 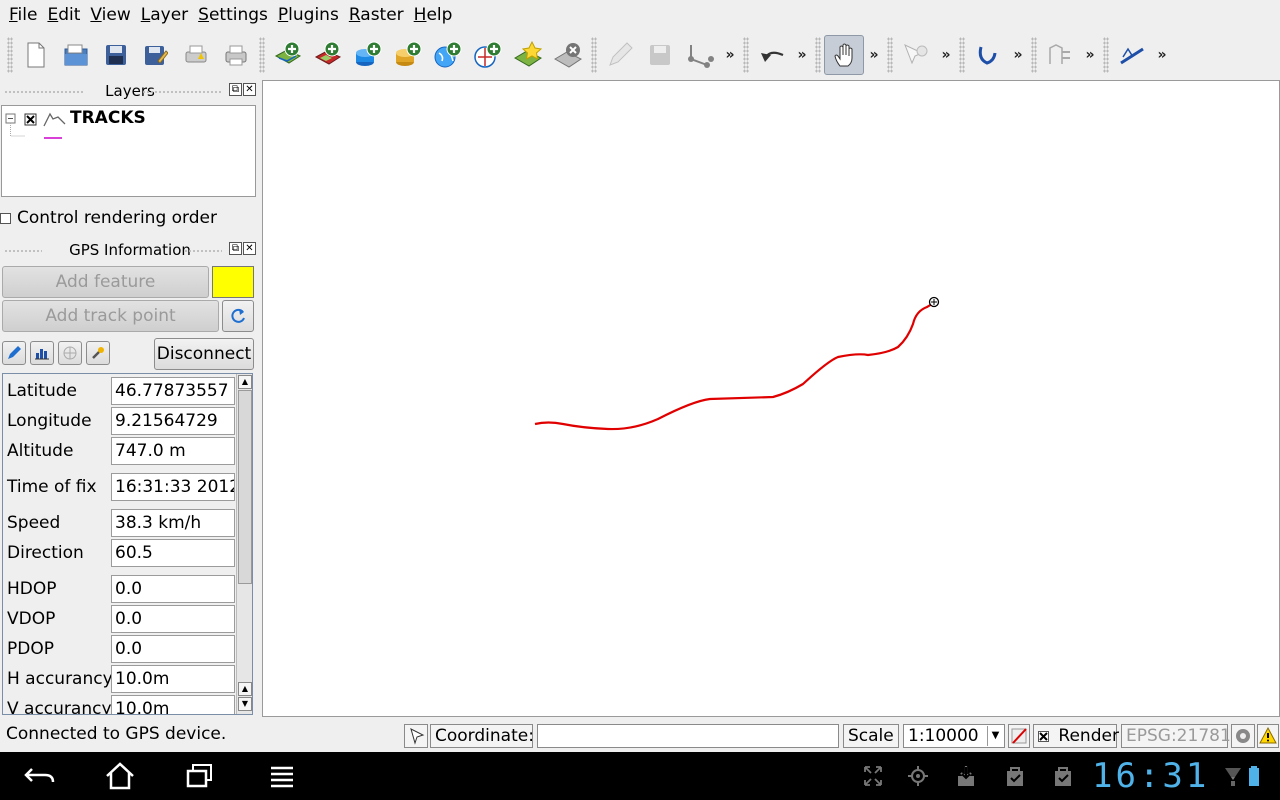 I want to click on h-accuracy-field: 10.0m, so click(x=173, y=679).